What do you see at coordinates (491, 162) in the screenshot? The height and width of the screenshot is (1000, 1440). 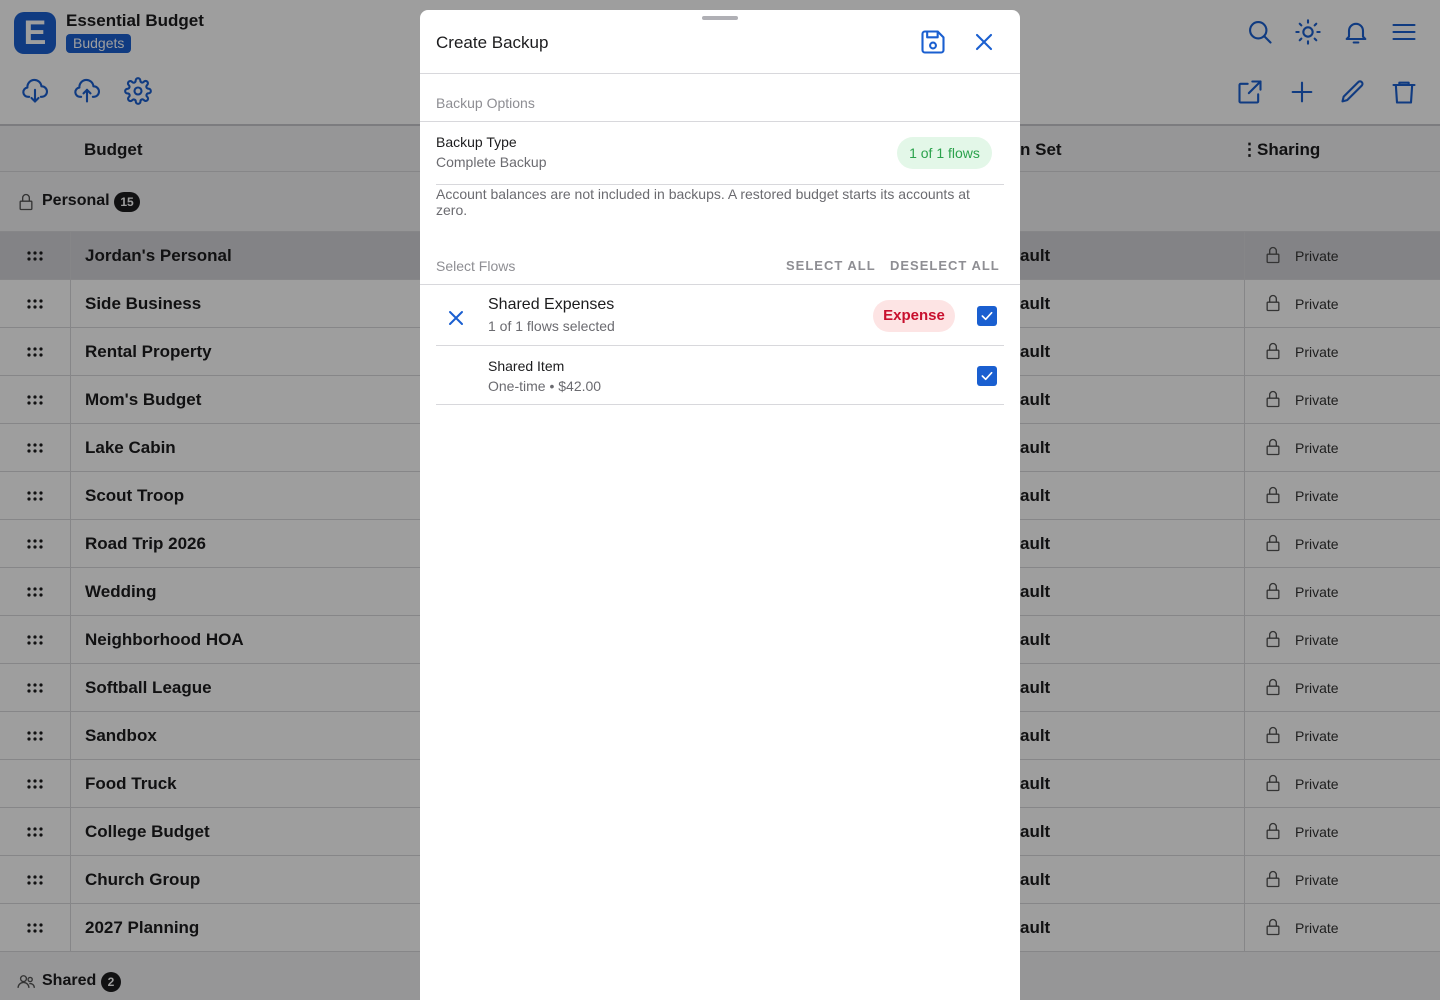 I see `backup-type-value: Complete Backup` at bounding box center [491, 162].